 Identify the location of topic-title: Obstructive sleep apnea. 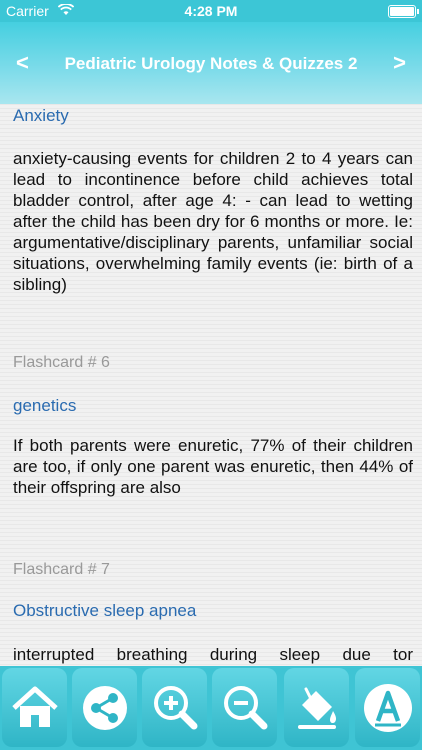
(105, 610).